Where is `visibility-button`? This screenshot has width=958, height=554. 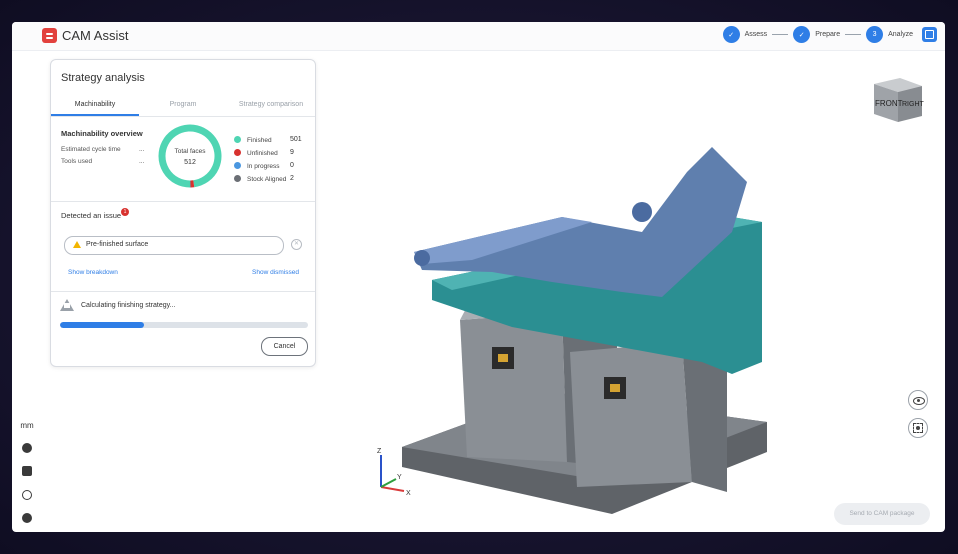 visibility-button is located at coordinates (918, 400).